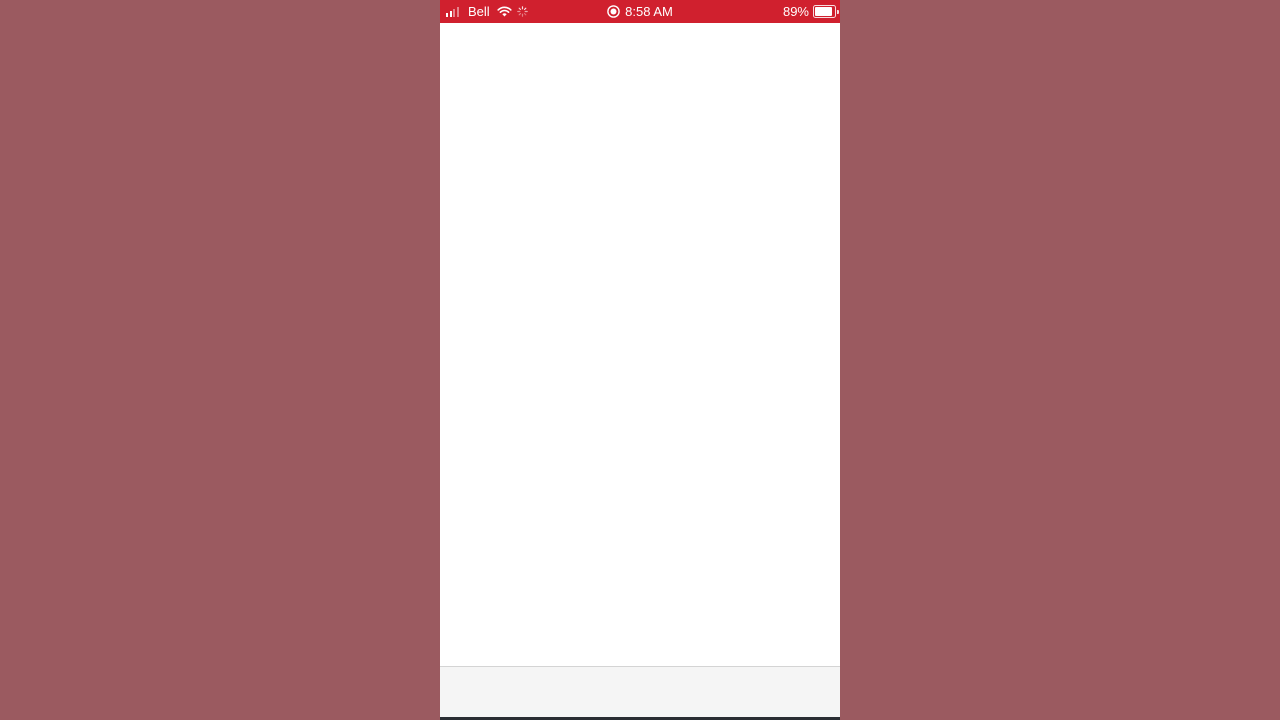 This screenshot has width=1280, height=720. What do you see at coordinates (795, 11) in the screenshot?
I see `battery-percentage: 89%` at bounding box center [795, 11].